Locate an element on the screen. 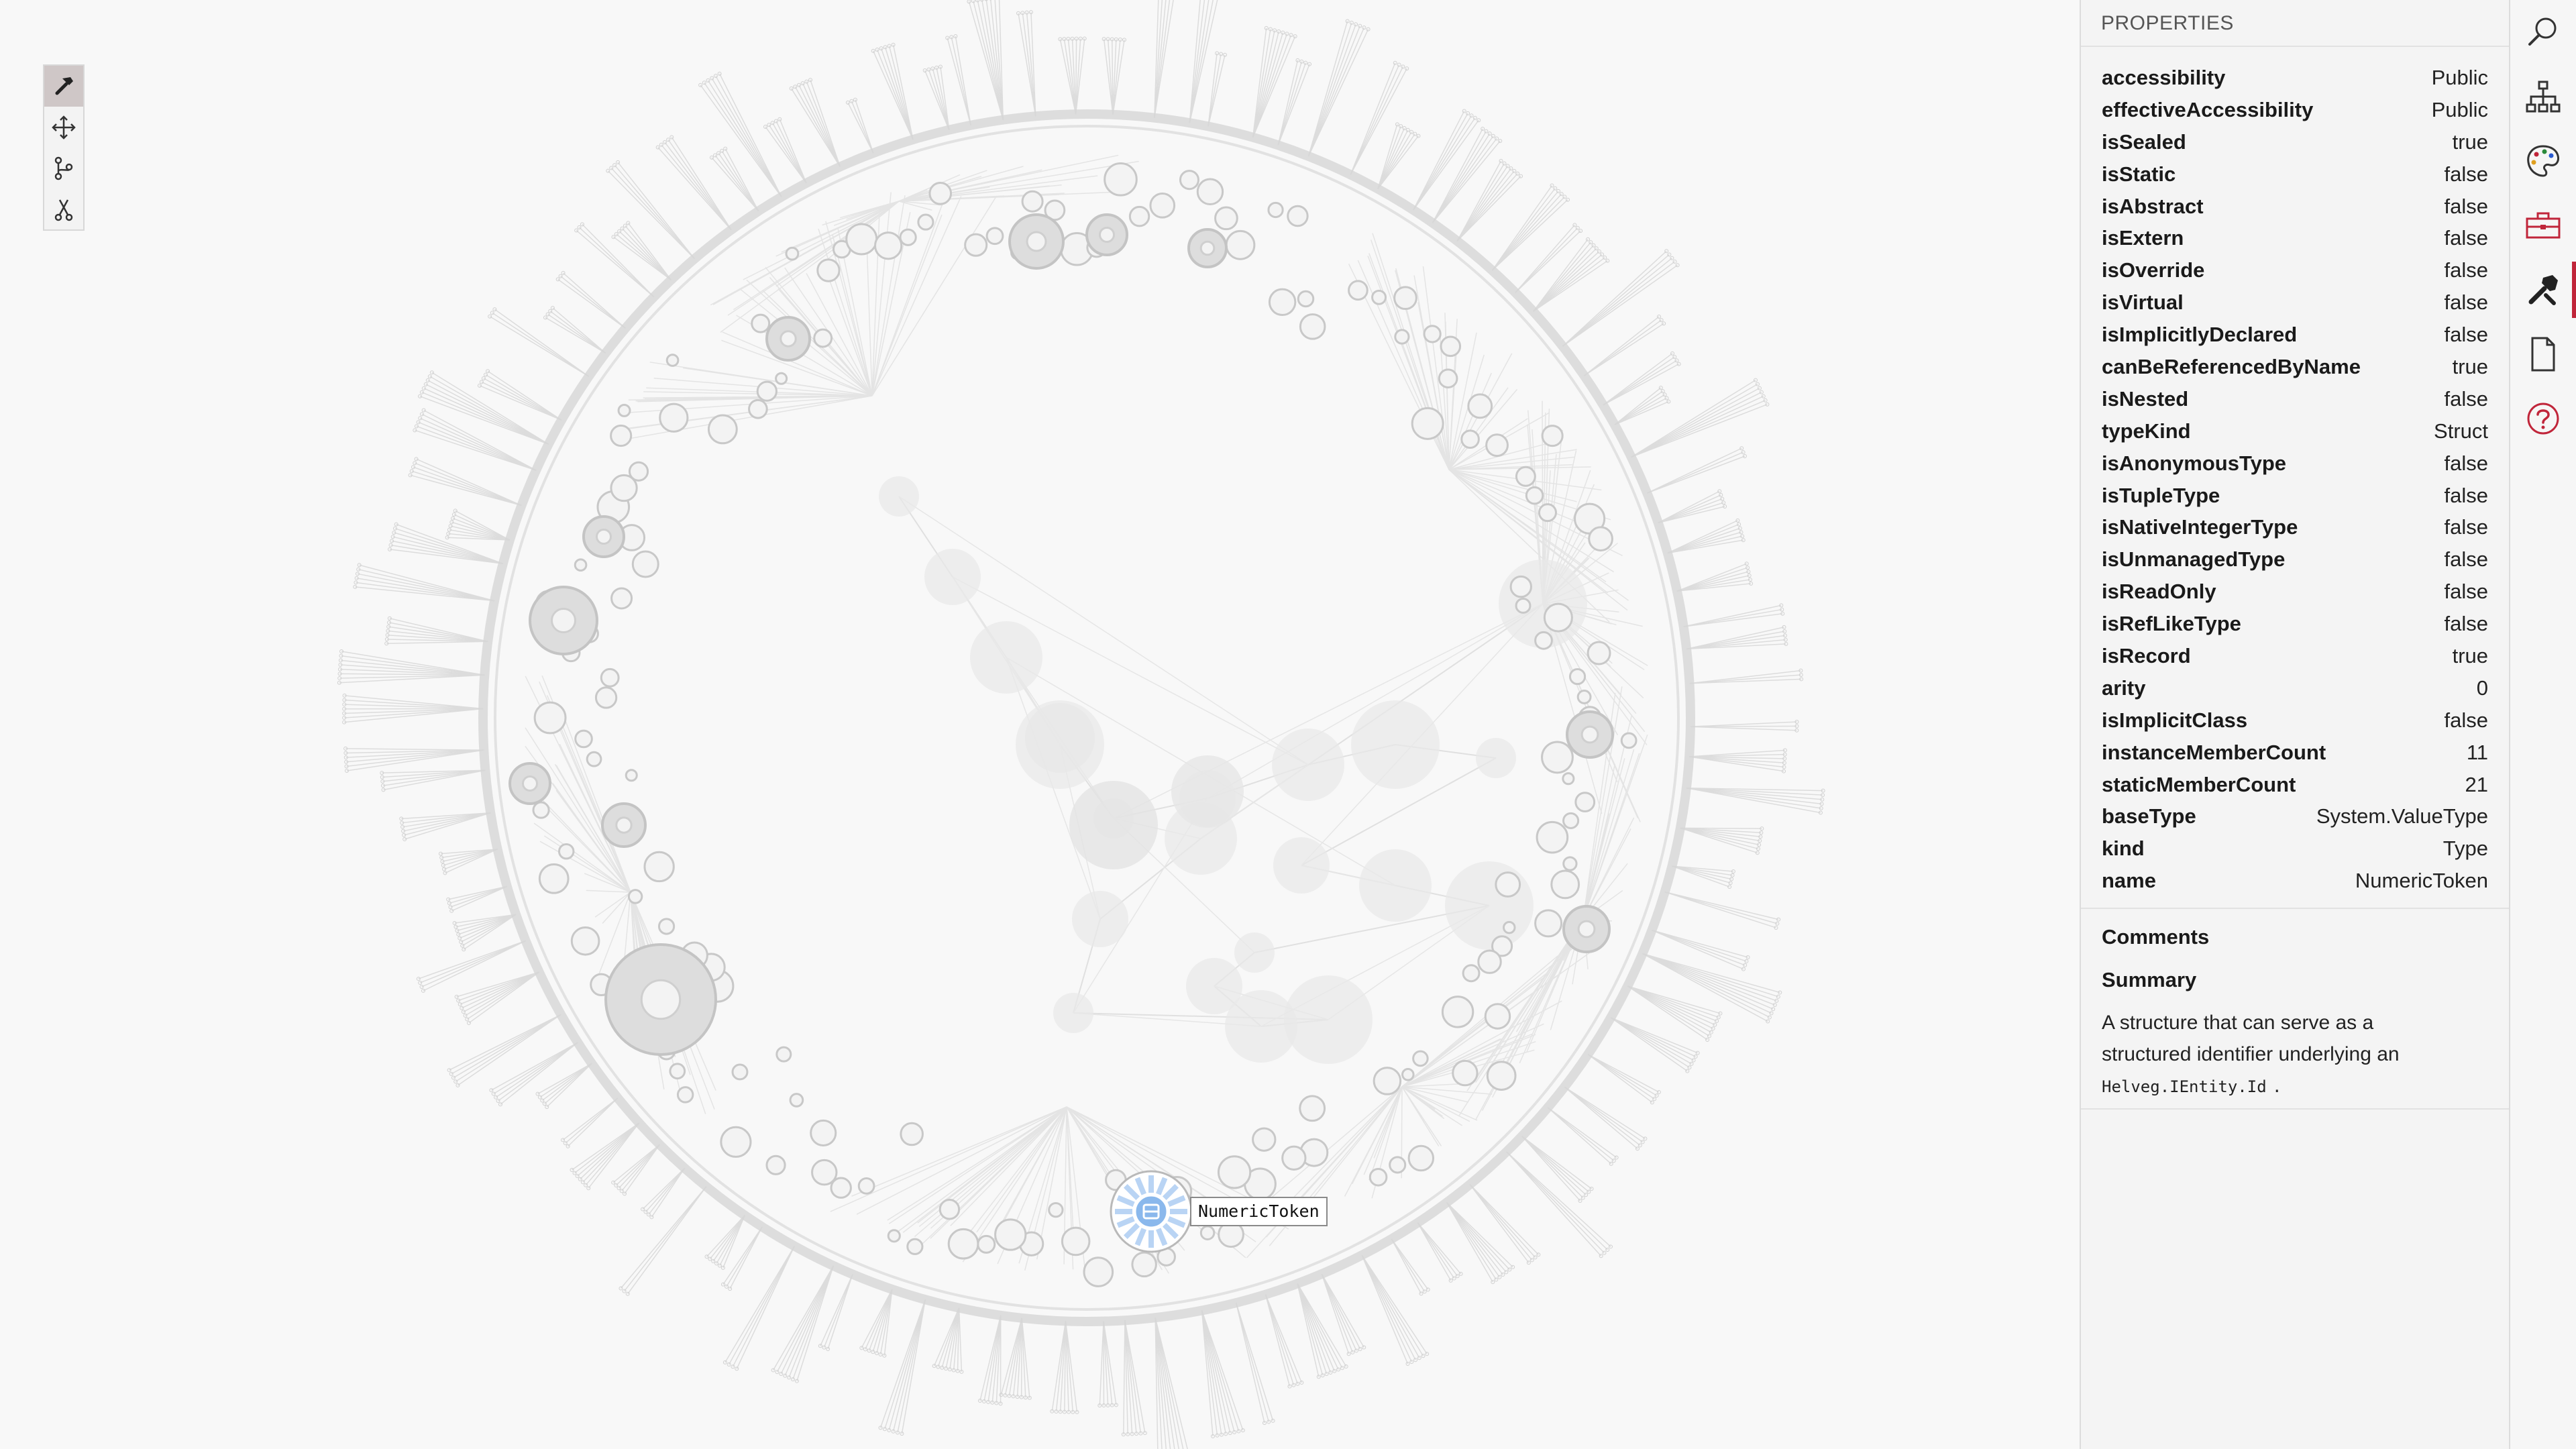  sidebar-palette-button is located at coordinates (2543, 161).